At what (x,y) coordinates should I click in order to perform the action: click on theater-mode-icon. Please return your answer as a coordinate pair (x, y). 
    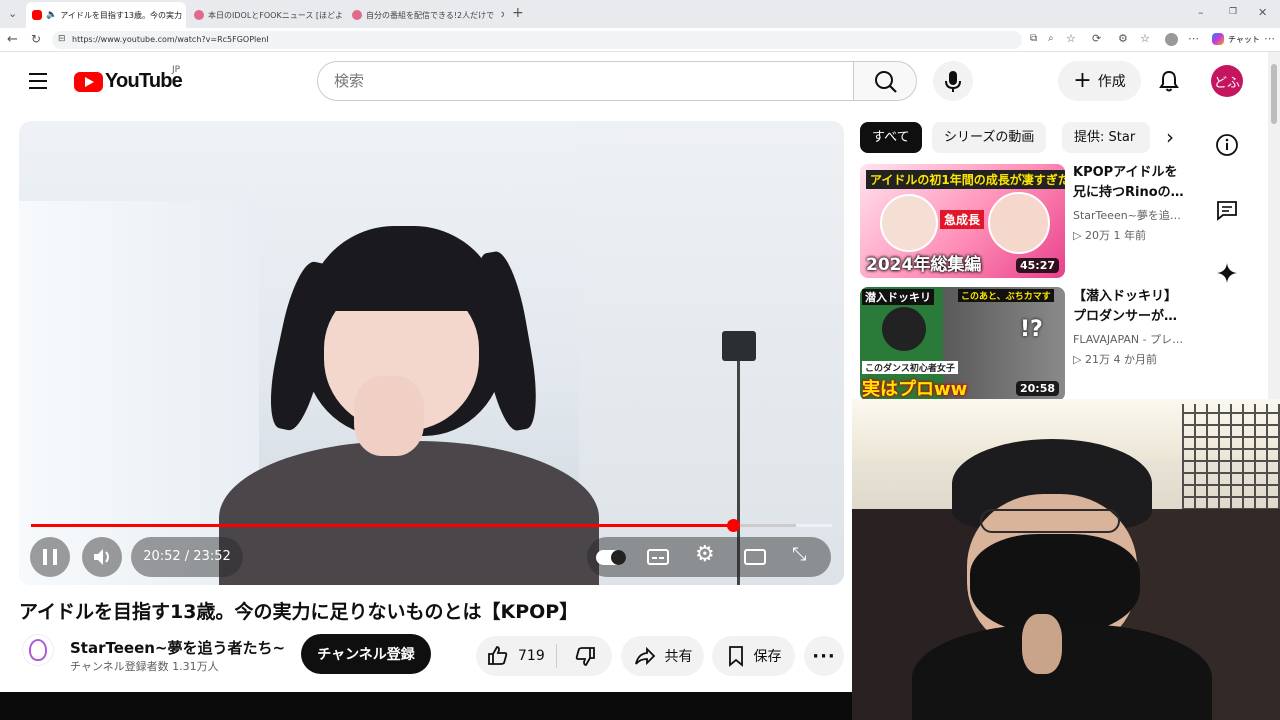
    Looking at the image, I should click on (755, 557).